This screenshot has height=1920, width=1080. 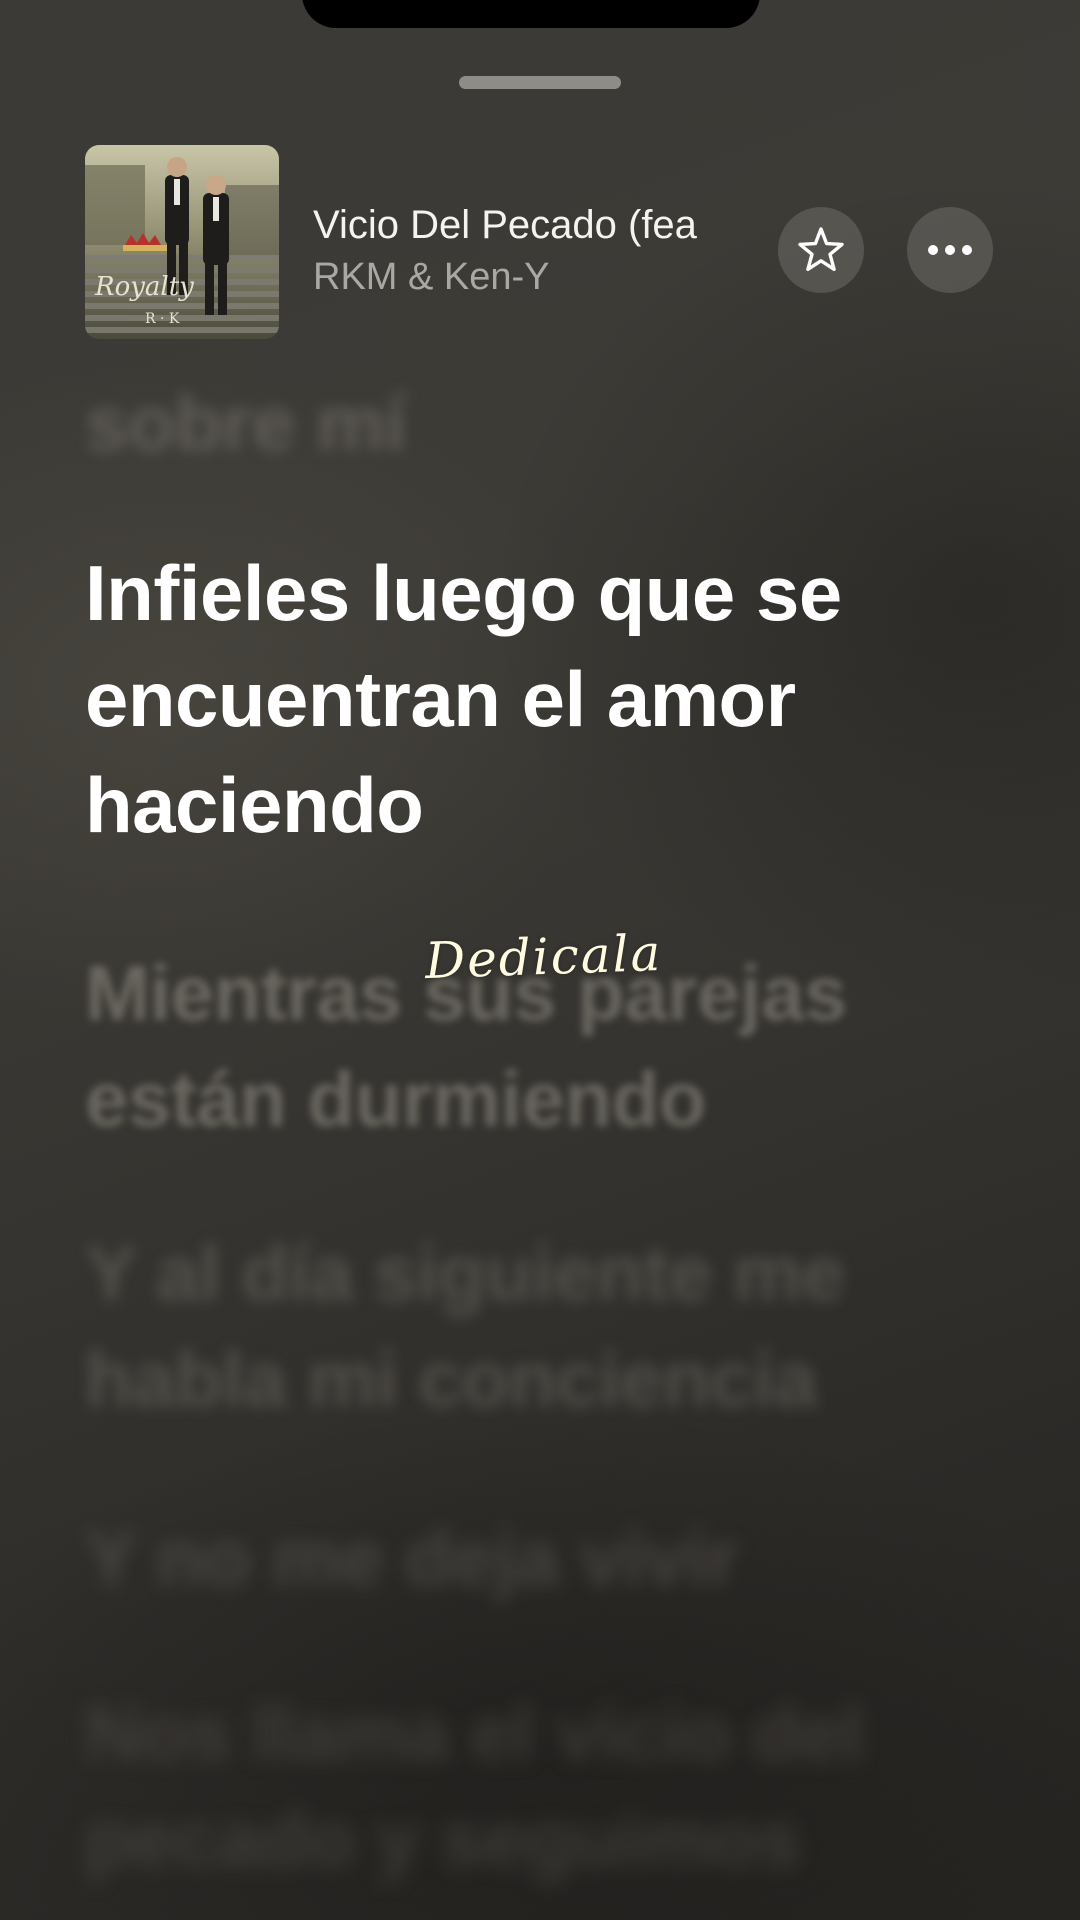 I want to click on favorite-button, so click(x=821, y=250).